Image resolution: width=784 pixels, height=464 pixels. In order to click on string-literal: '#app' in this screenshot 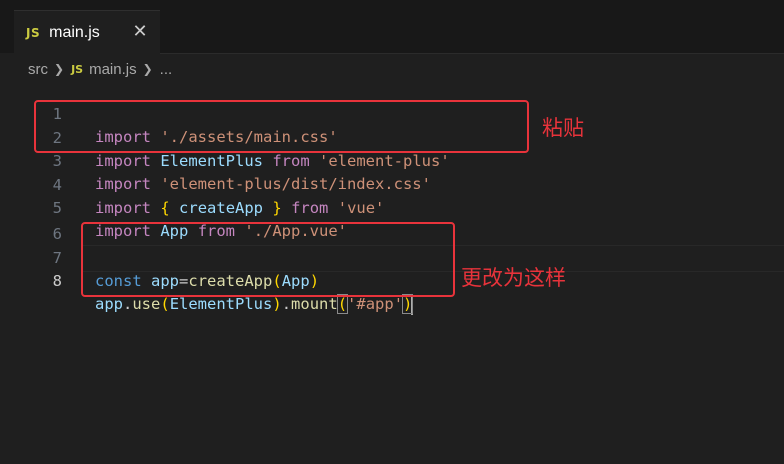, I will do `click(375, 304)`.